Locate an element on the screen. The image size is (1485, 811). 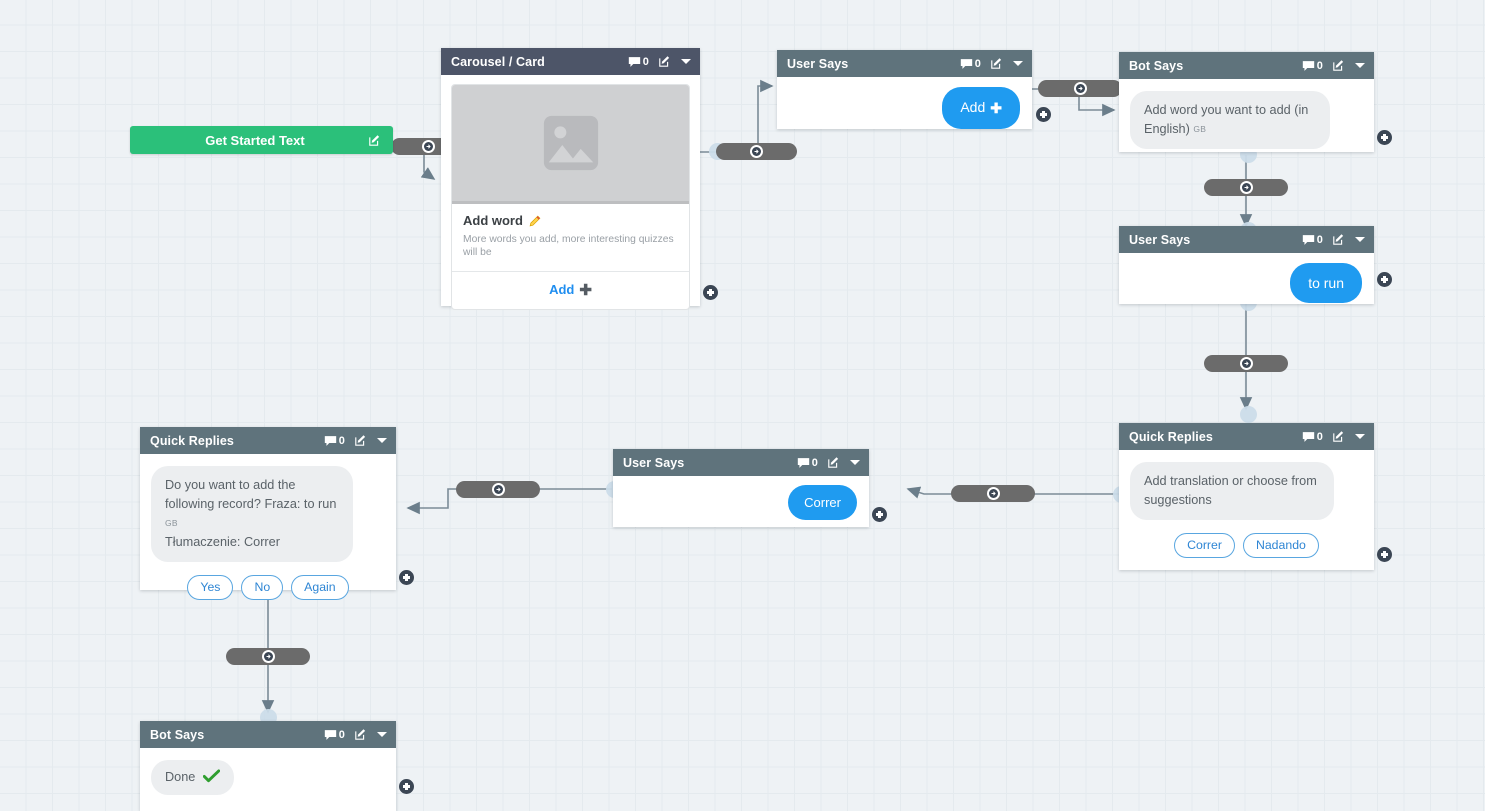
bot-message-bubble: Add word you want to add (in English) GB is located at coordinates (1230, 120).